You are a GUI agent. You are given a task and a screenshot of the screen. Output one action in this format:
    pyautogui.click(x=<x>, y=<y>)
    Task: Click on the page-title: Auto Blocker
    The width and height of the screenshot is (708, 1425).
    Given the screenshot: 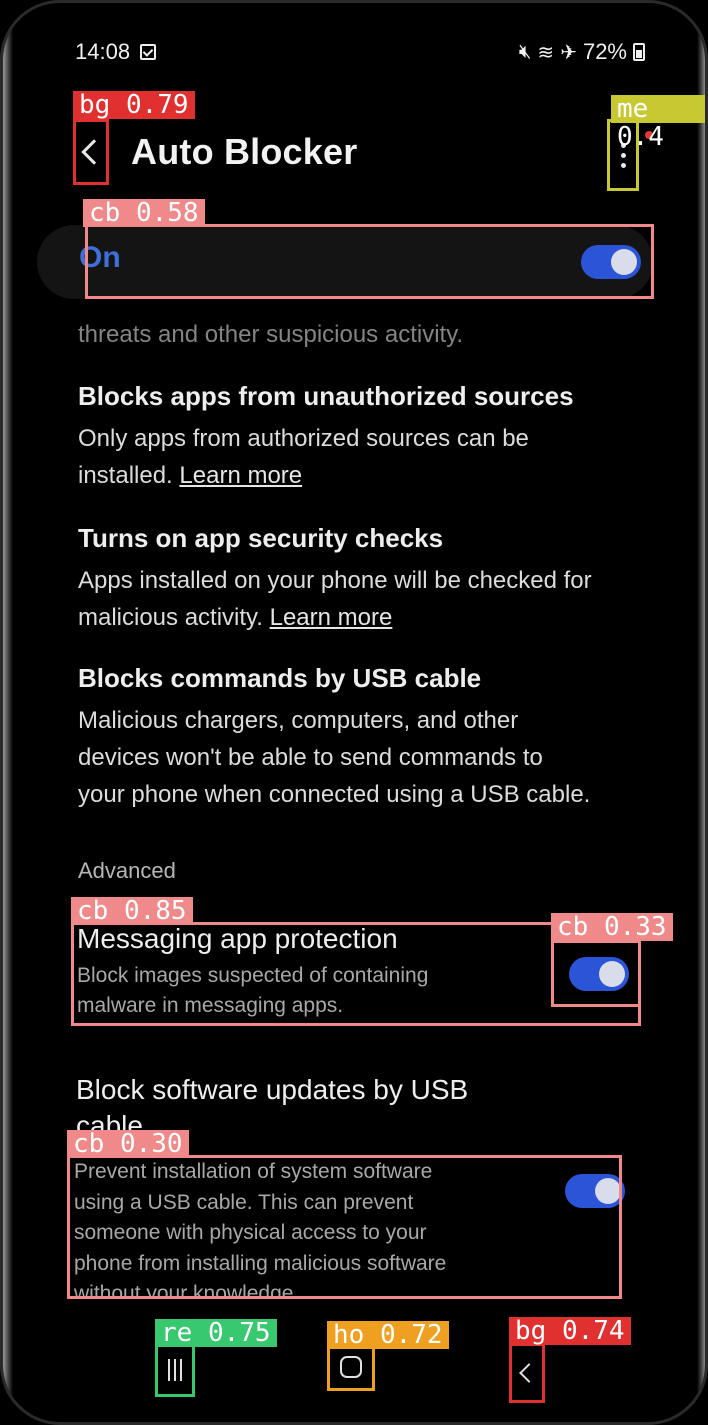 What is the action you would take?
    pyautogui.click(x=244, y=151)
    